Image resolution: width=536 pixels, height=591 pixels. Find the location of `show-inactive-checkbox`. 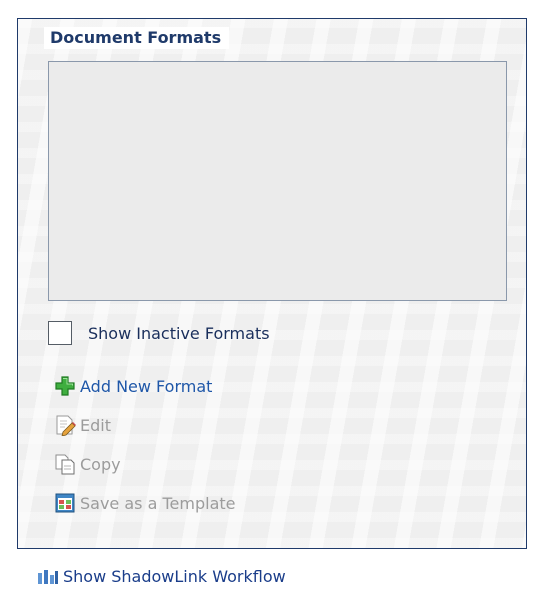

show-inactive-checkbox is located at coordinates (60, 333).